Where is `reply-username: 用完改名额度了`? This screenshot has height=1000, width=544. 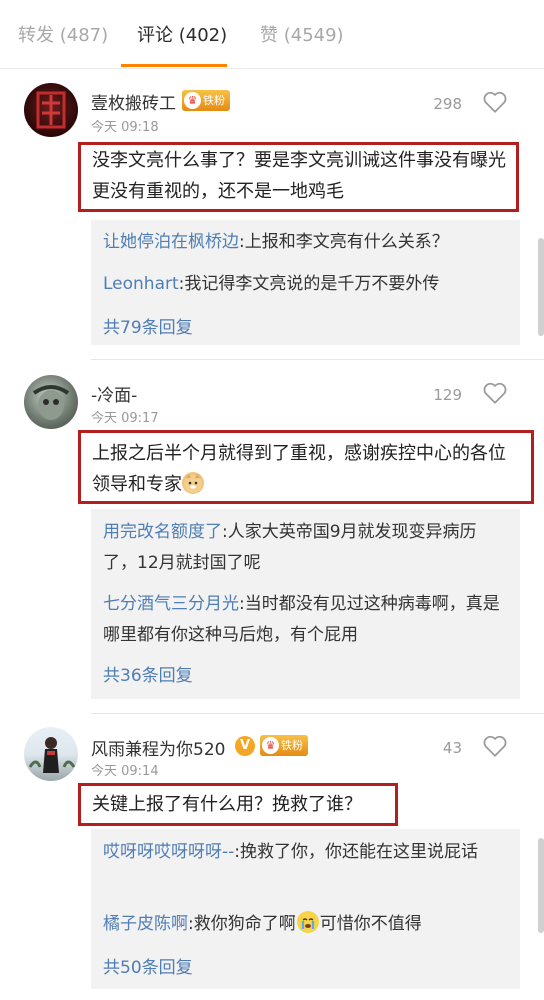
reply-username: 用完改名额度了 is located at coordinates (162, 532).